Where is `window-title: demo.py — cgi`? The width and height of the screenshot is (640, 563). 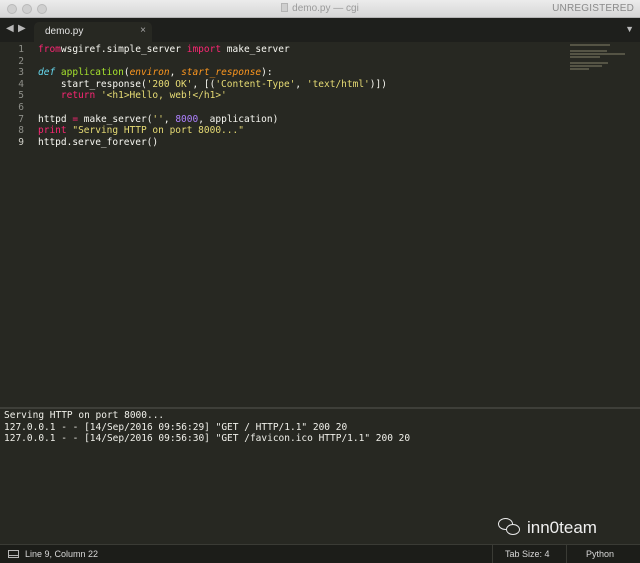 window-title: demo.py — cgi is located at coordinates (320, 8).